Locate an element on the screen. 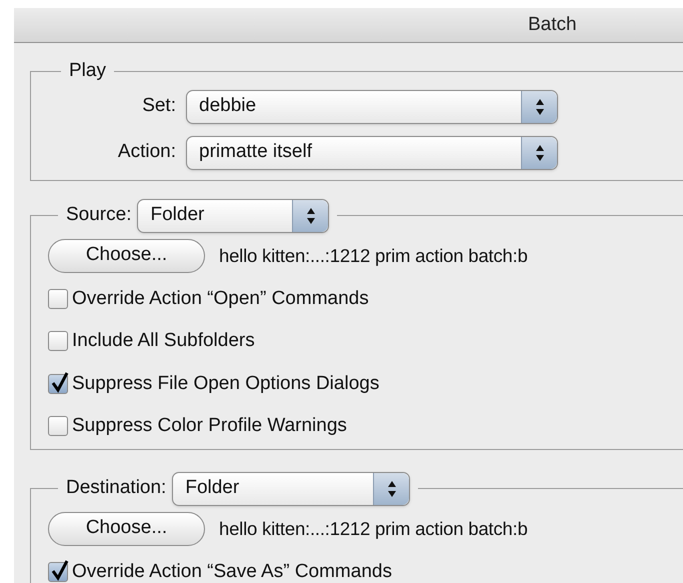 Image resolution: width=683 pixels, height=583 pixels. checkbox-label: Override Action “Save As” Commands is located at coordinates (232, 571).